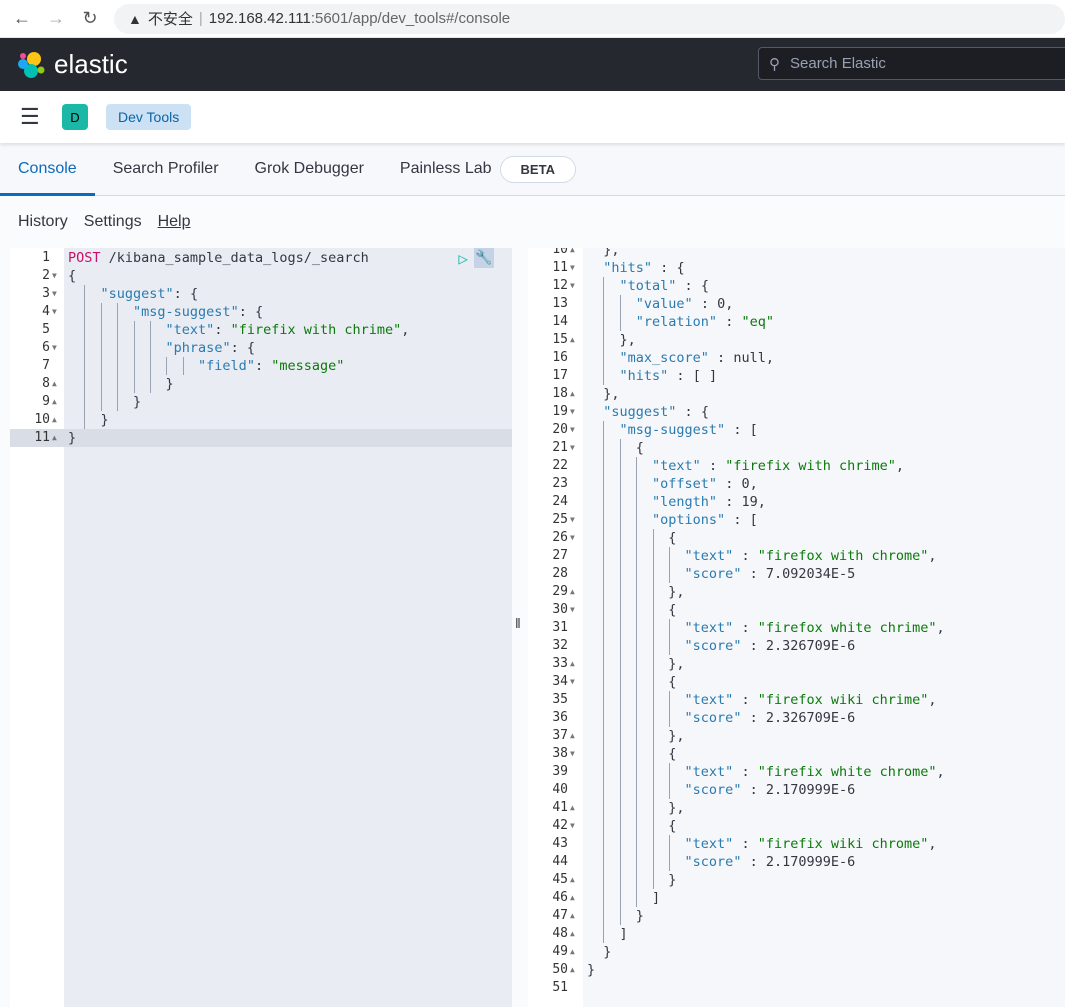  I want to click on code-line: 27 "text" : "firefox with chrome",, so click(796, 556).